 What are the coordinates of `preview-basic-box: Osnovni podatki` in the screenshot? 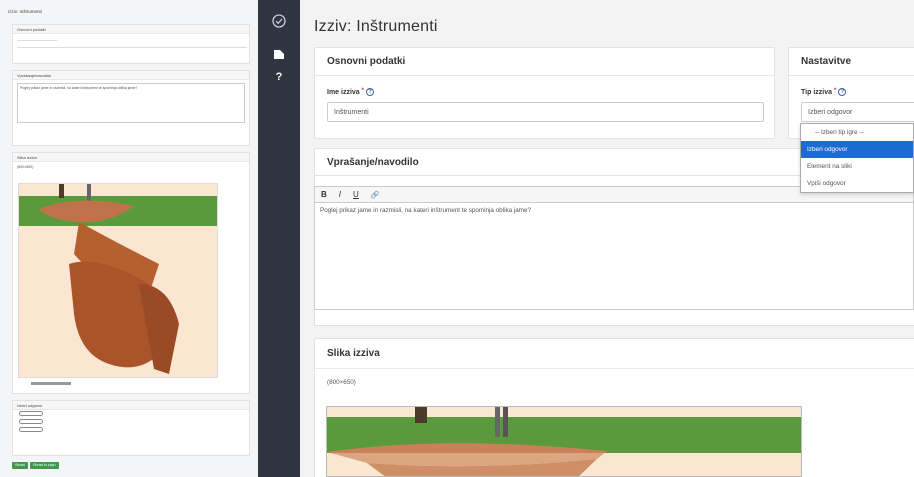 It's located at (131, 44).